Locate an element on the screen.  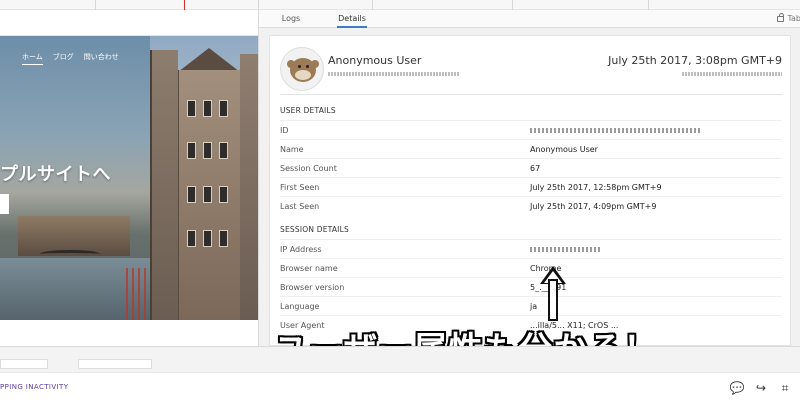
detail-row-name: Name Anonymous User is located at coordinates (531, 148).